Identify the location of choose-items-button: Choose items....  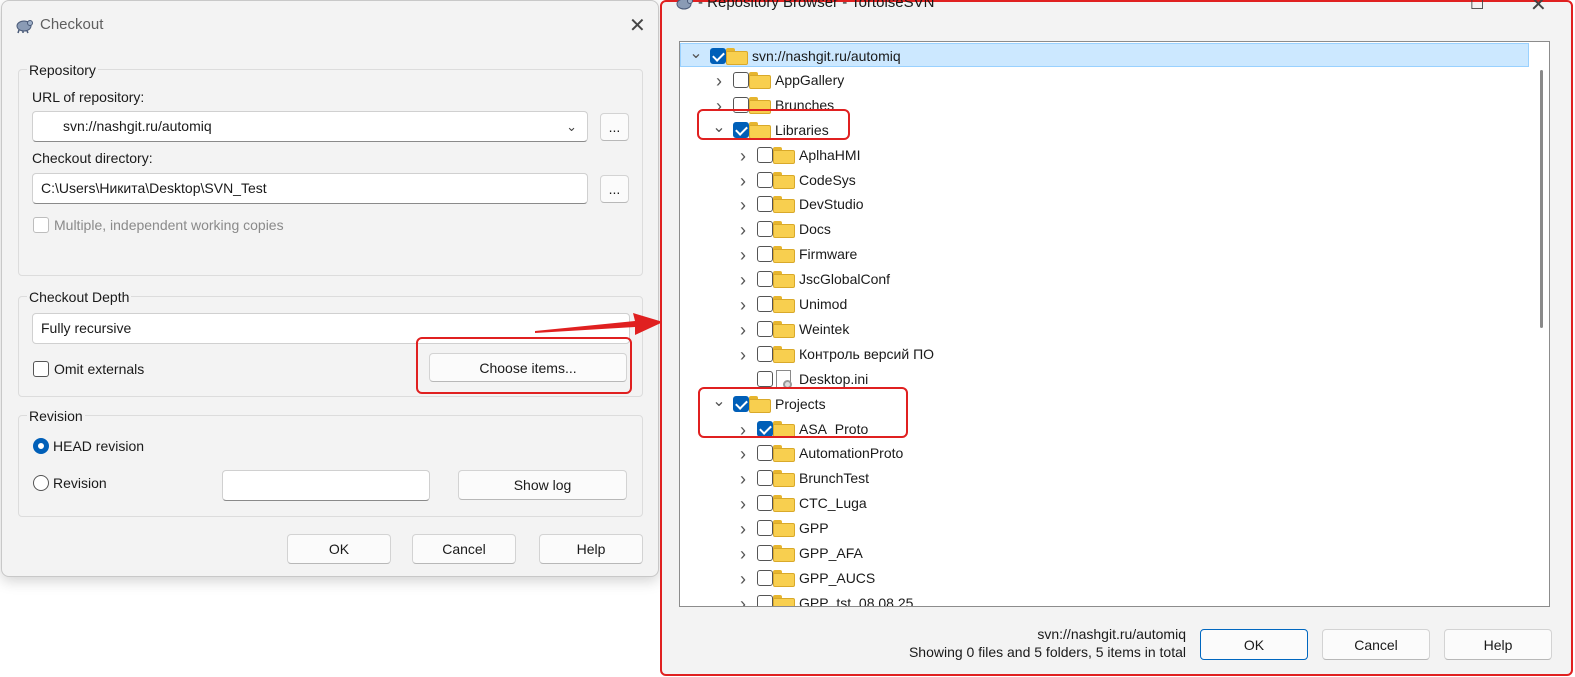
(528, 367).